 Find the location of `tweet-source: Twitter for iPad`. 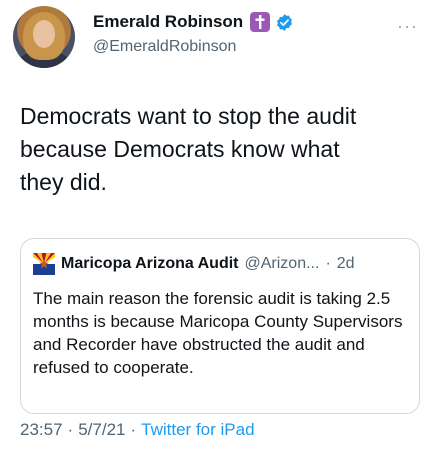

tweet-source: Twitter for iPad is located at coordinates (197, 430).